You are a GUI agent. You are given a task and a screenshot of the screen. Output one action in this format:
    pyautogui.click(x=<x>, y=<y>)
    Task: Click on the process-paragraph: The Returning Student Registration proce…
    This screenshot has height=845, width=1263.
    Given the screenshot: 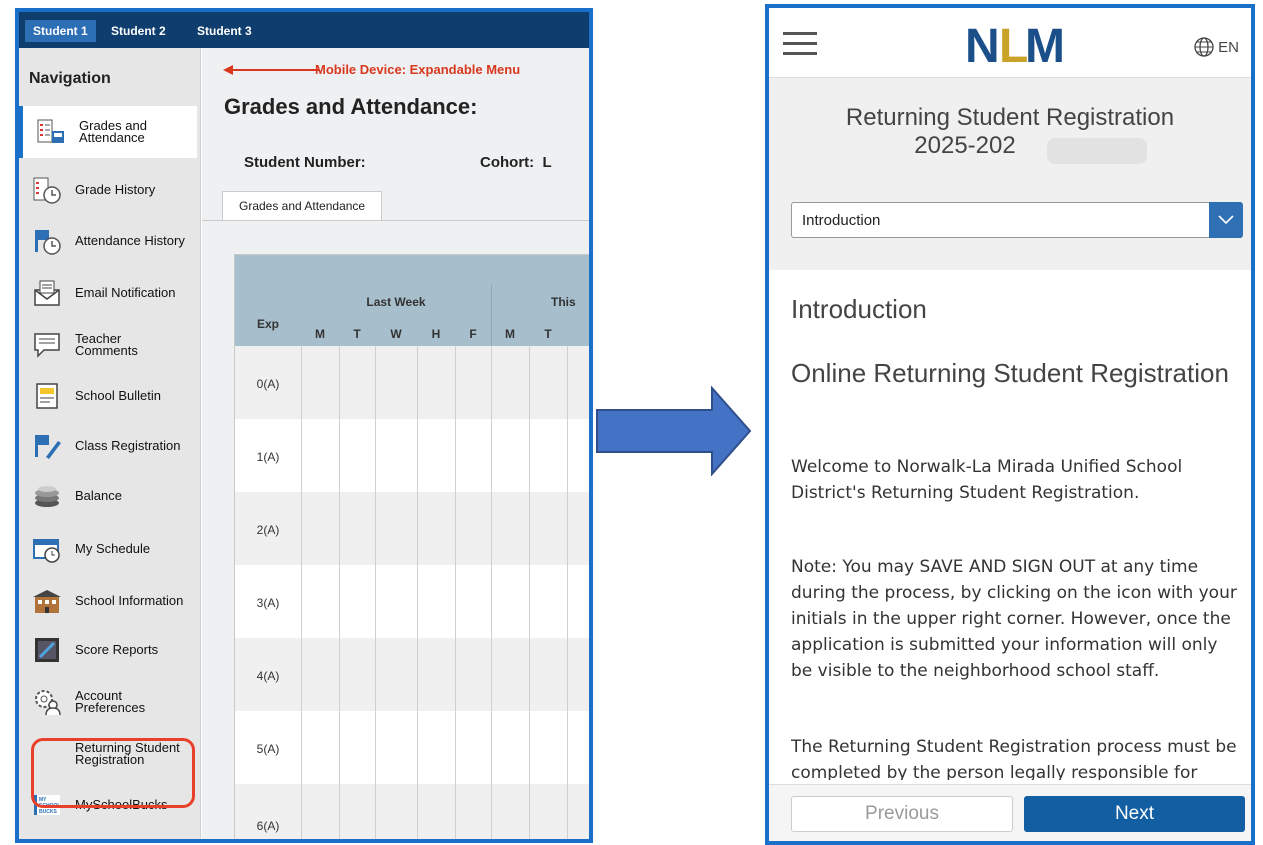 What is the action you would take?
    pyautogui.click(x=1014, y=758)
    